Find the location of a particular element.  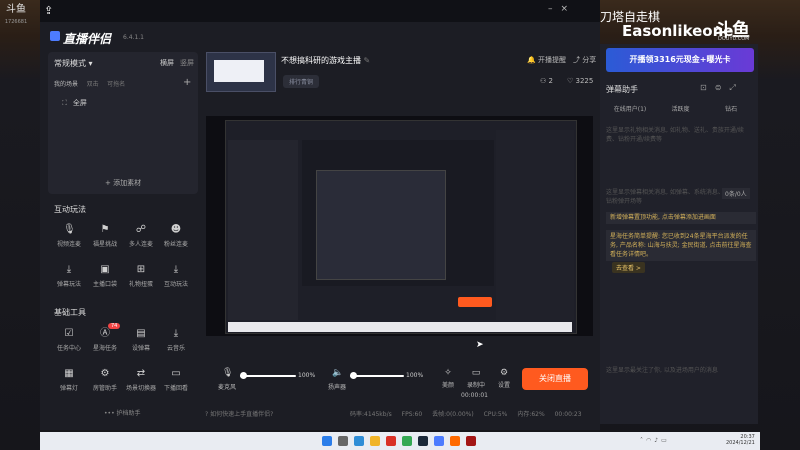

battery-icon: ▭ is located at coordinates (665, 440).